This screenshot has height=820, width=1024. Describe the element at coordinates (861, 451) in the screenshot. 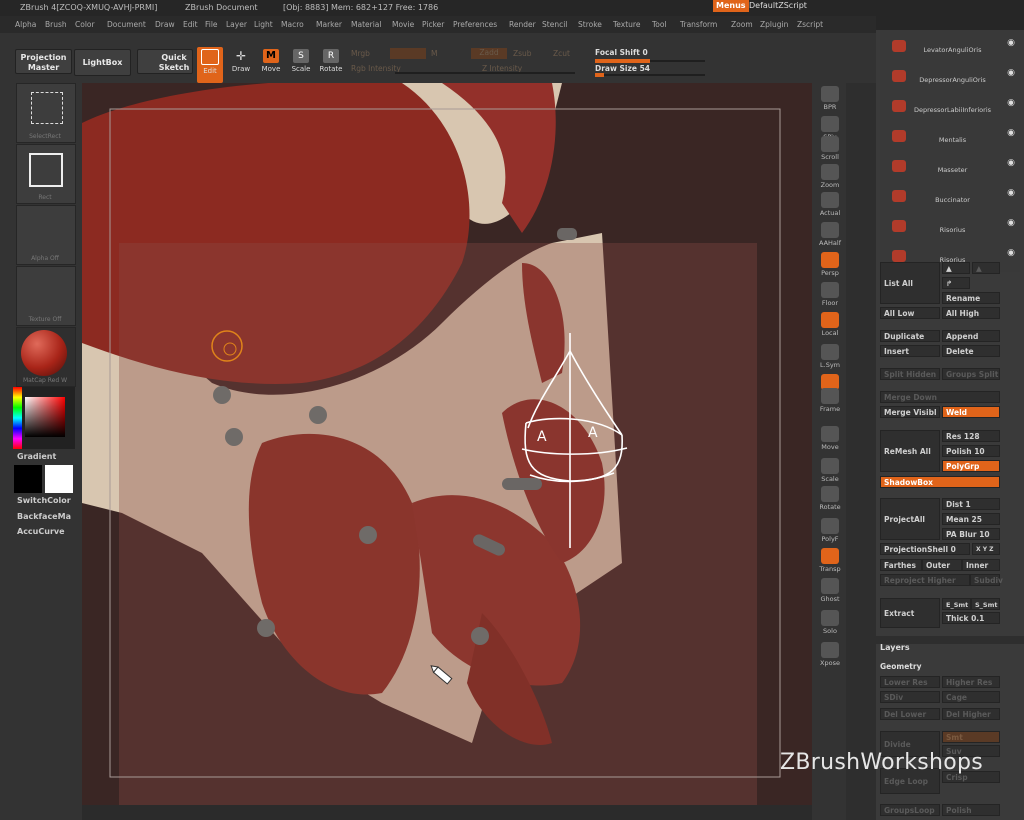

I see `right-scroll-track` at that location.